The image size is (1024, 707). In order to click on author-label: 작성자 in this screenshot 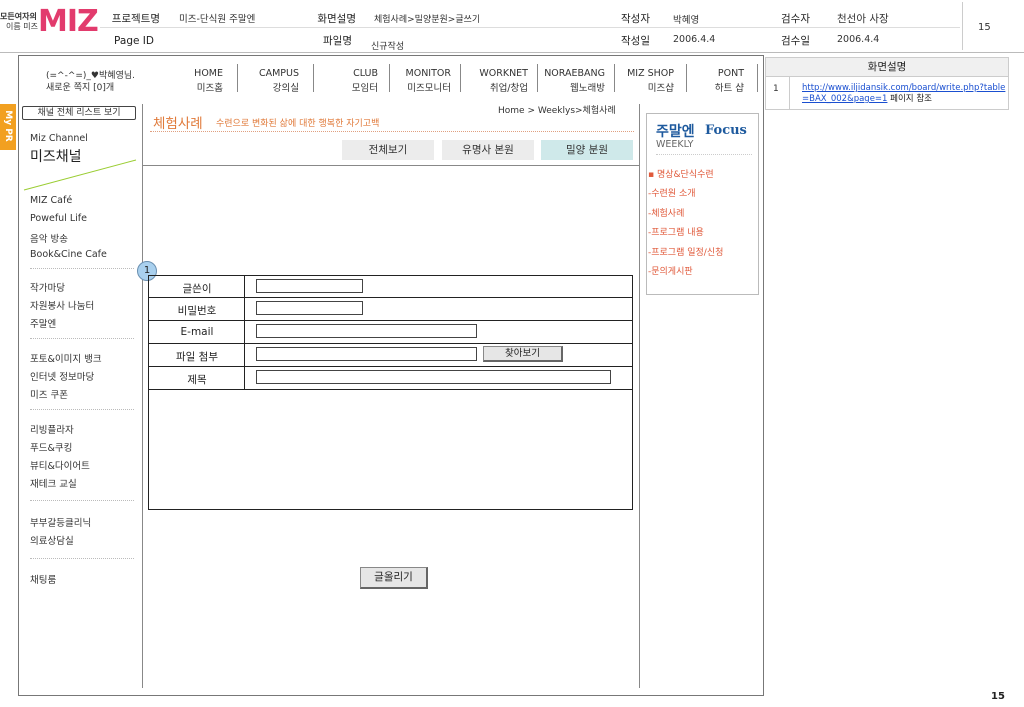, I will do `click(635, 19)`.